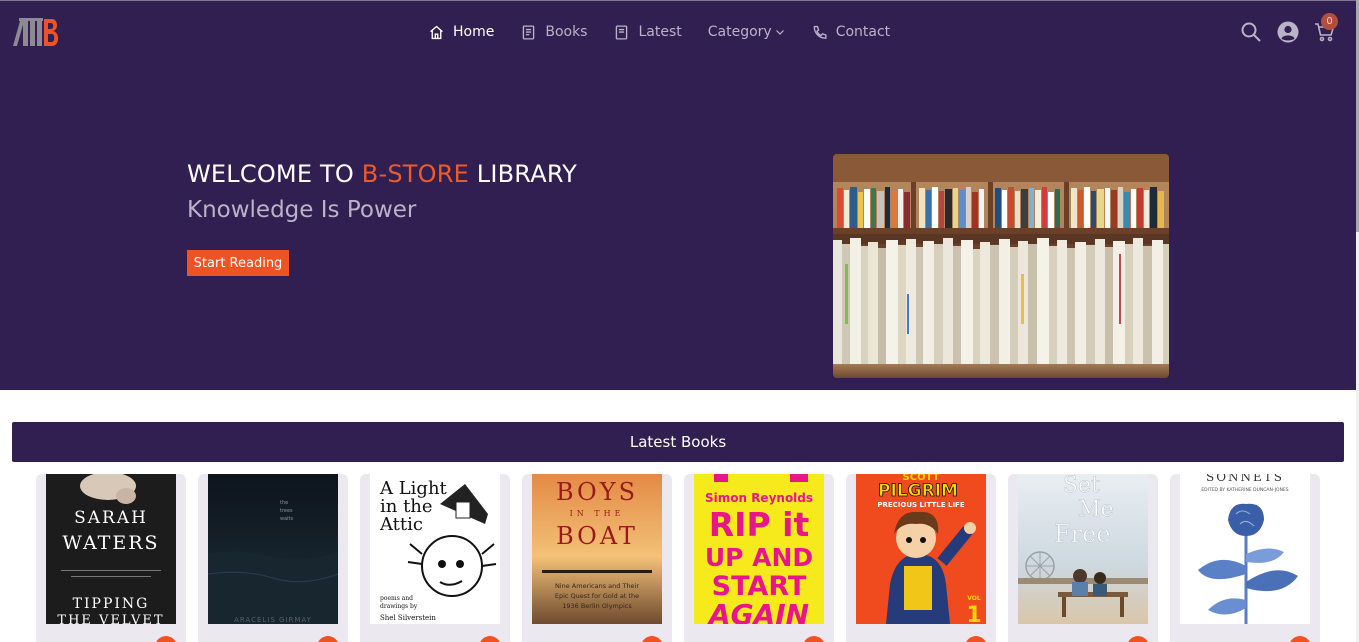  I want to click on nav-latest: Latest, so click(647, 32).